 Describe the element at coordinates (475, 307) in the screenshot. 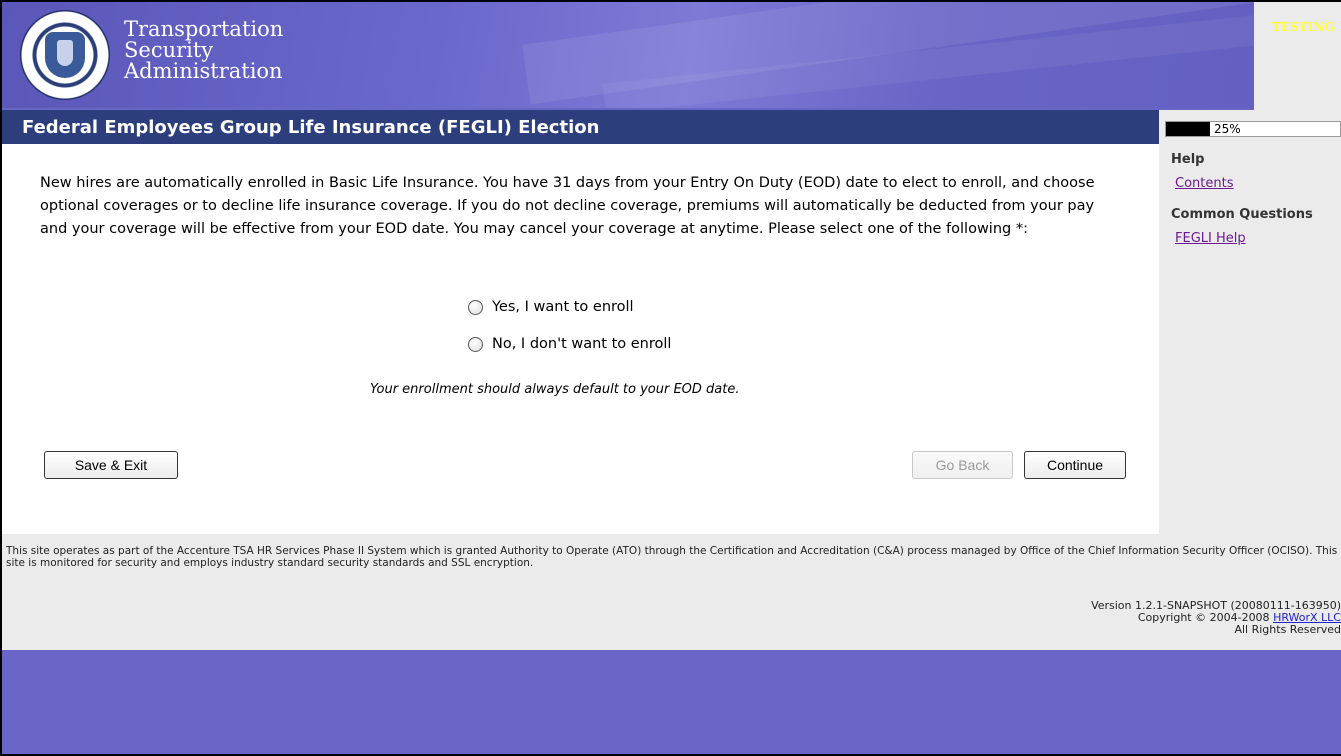

I see `radio-yes` at that location.